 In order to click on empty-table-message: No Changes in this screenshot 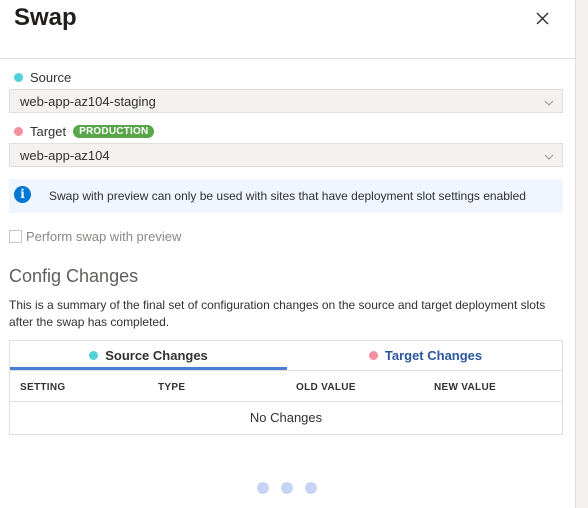, I will do `click(286, 417)`.